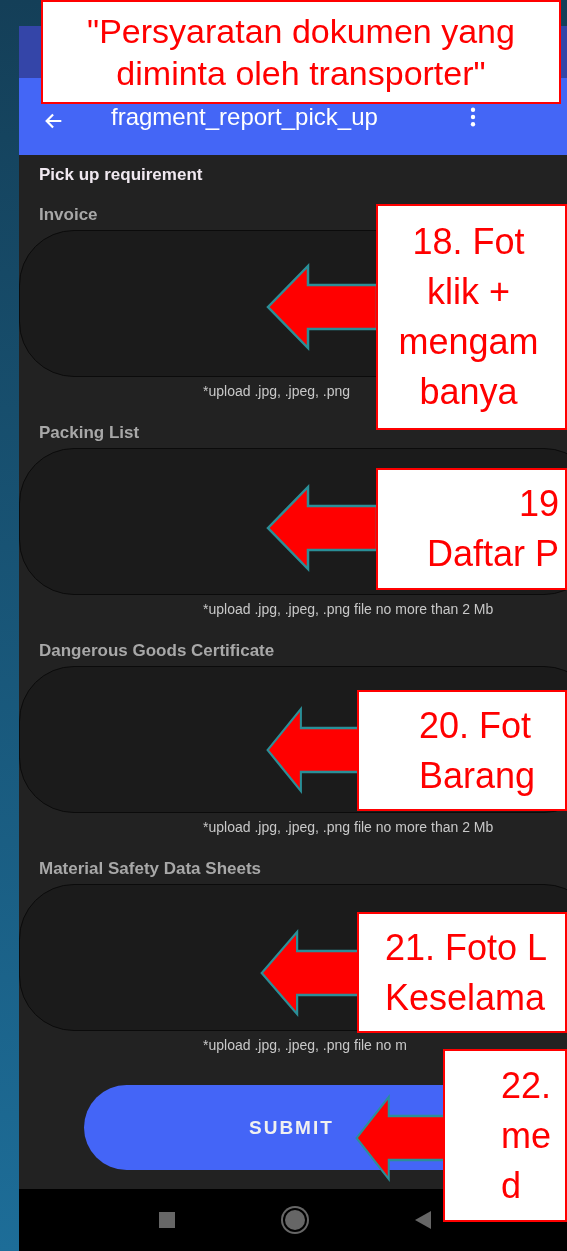  Describe the element at coordinates (301, 52) in the screenshot. I see `annotation-tooltip: "Persyaratan dokumen yang diminta oleh transporter"` at that location.